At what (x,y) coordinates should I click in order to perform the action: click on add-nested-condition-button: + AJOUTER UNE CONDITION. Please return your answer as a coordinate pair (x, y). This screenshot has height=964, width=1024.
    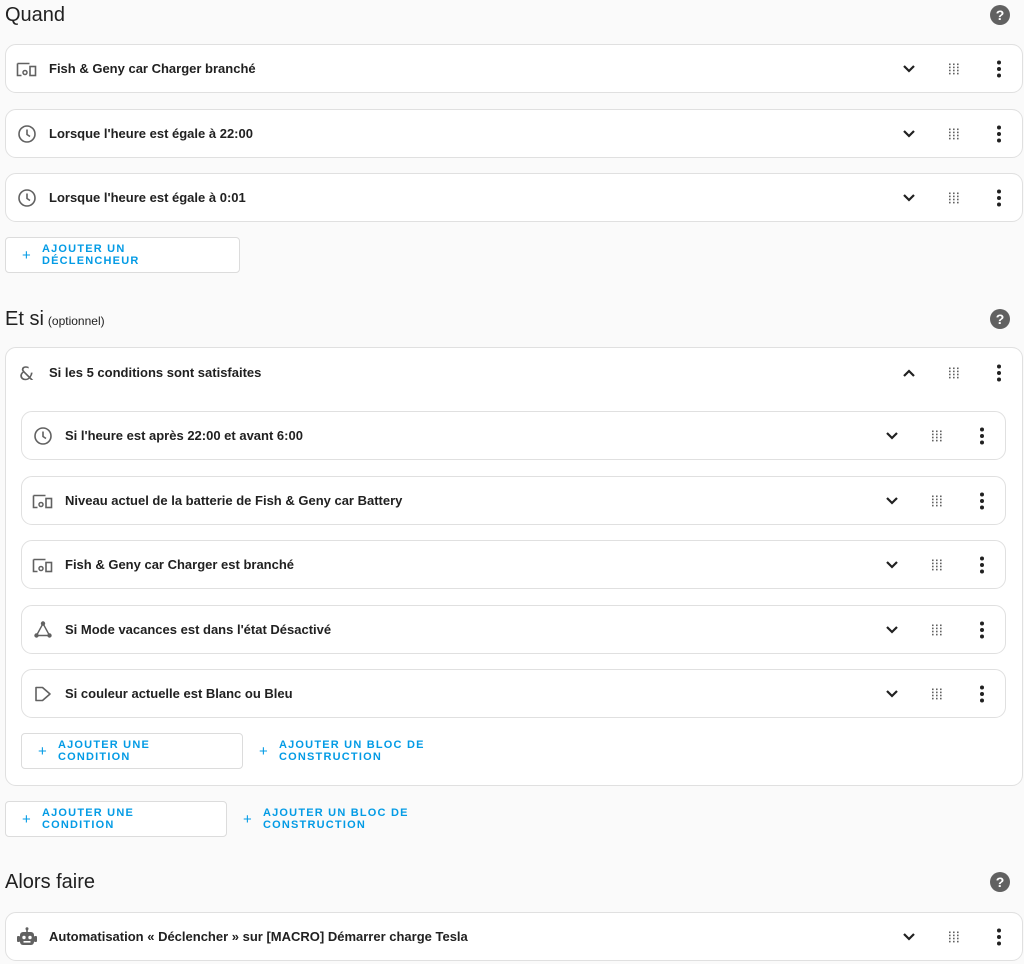
    Looking at the image, I should click on (132, 751).